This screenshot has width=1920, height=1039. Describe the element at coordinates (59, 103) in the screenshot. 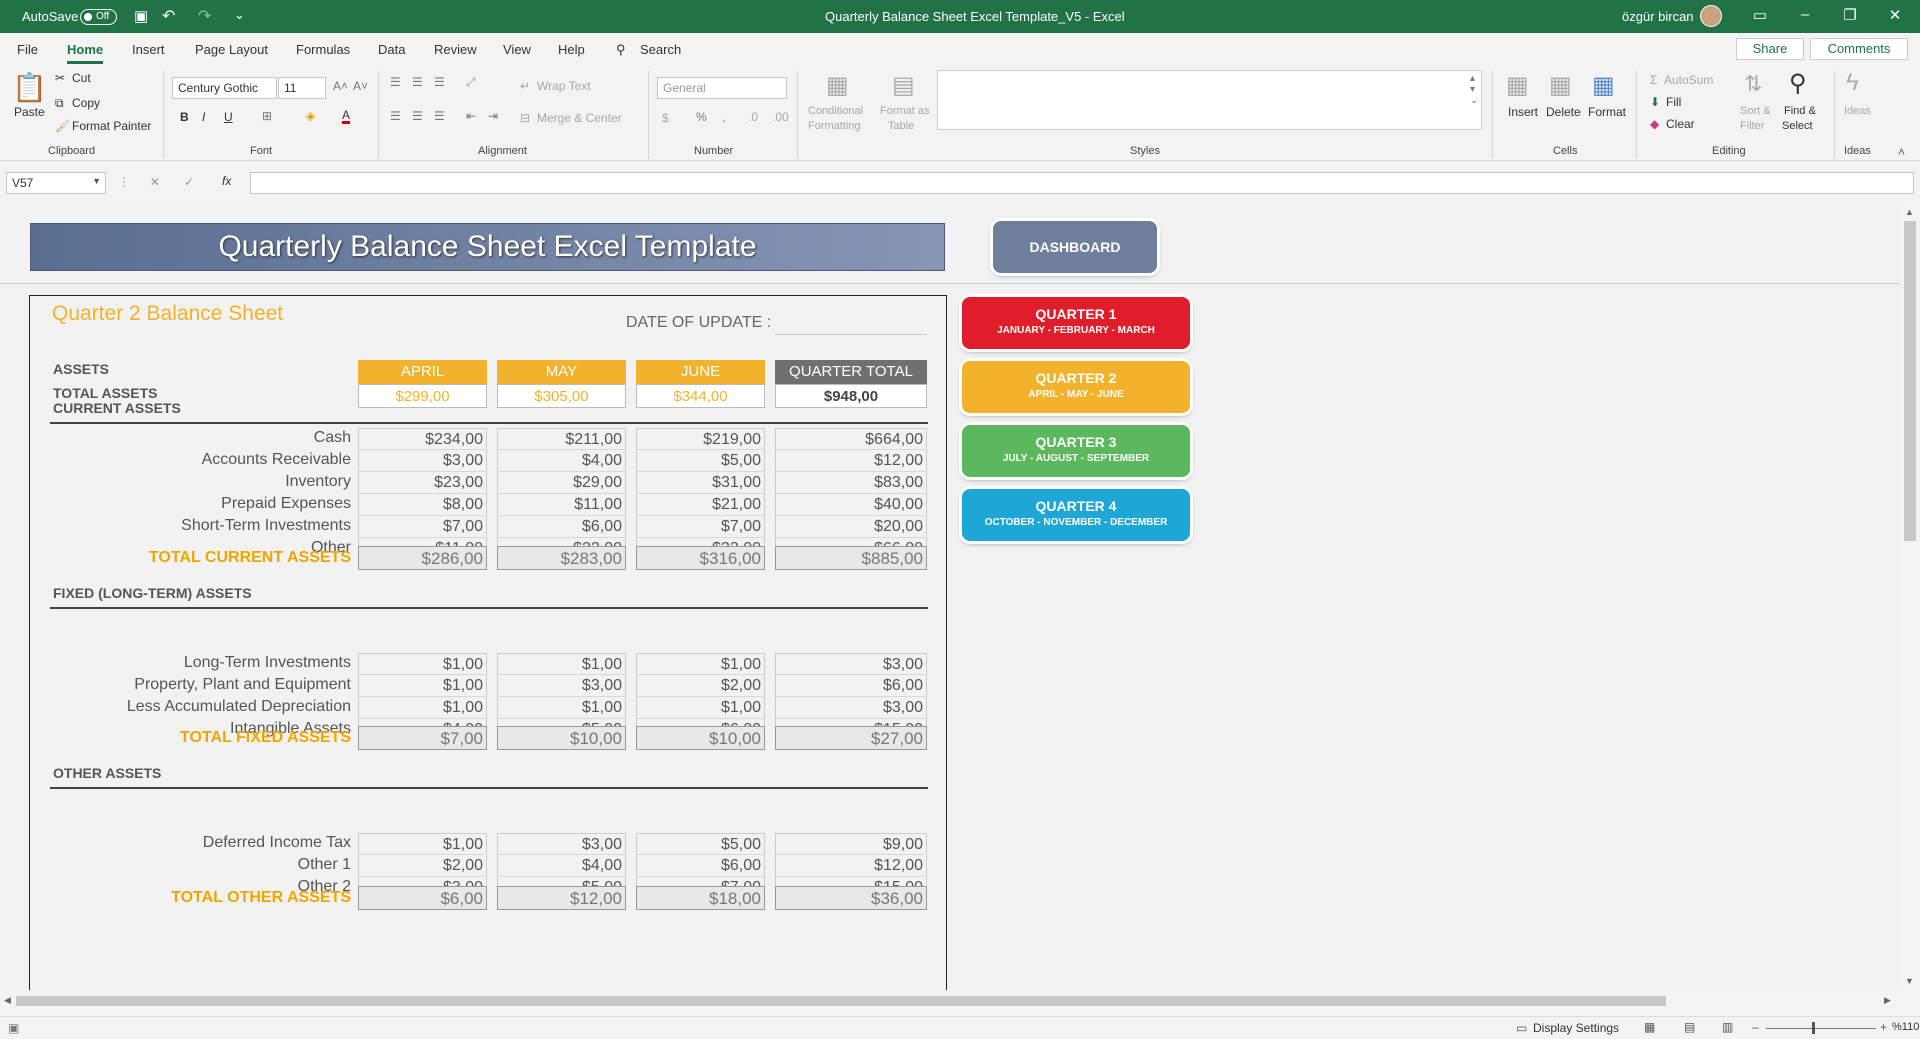

I see `copy-icon: ⧉` at that location.